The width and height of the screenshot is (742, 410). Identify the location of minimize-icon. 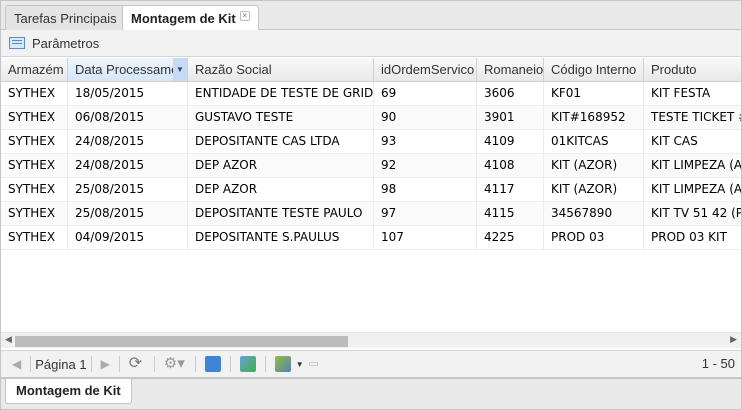
(313, 364).